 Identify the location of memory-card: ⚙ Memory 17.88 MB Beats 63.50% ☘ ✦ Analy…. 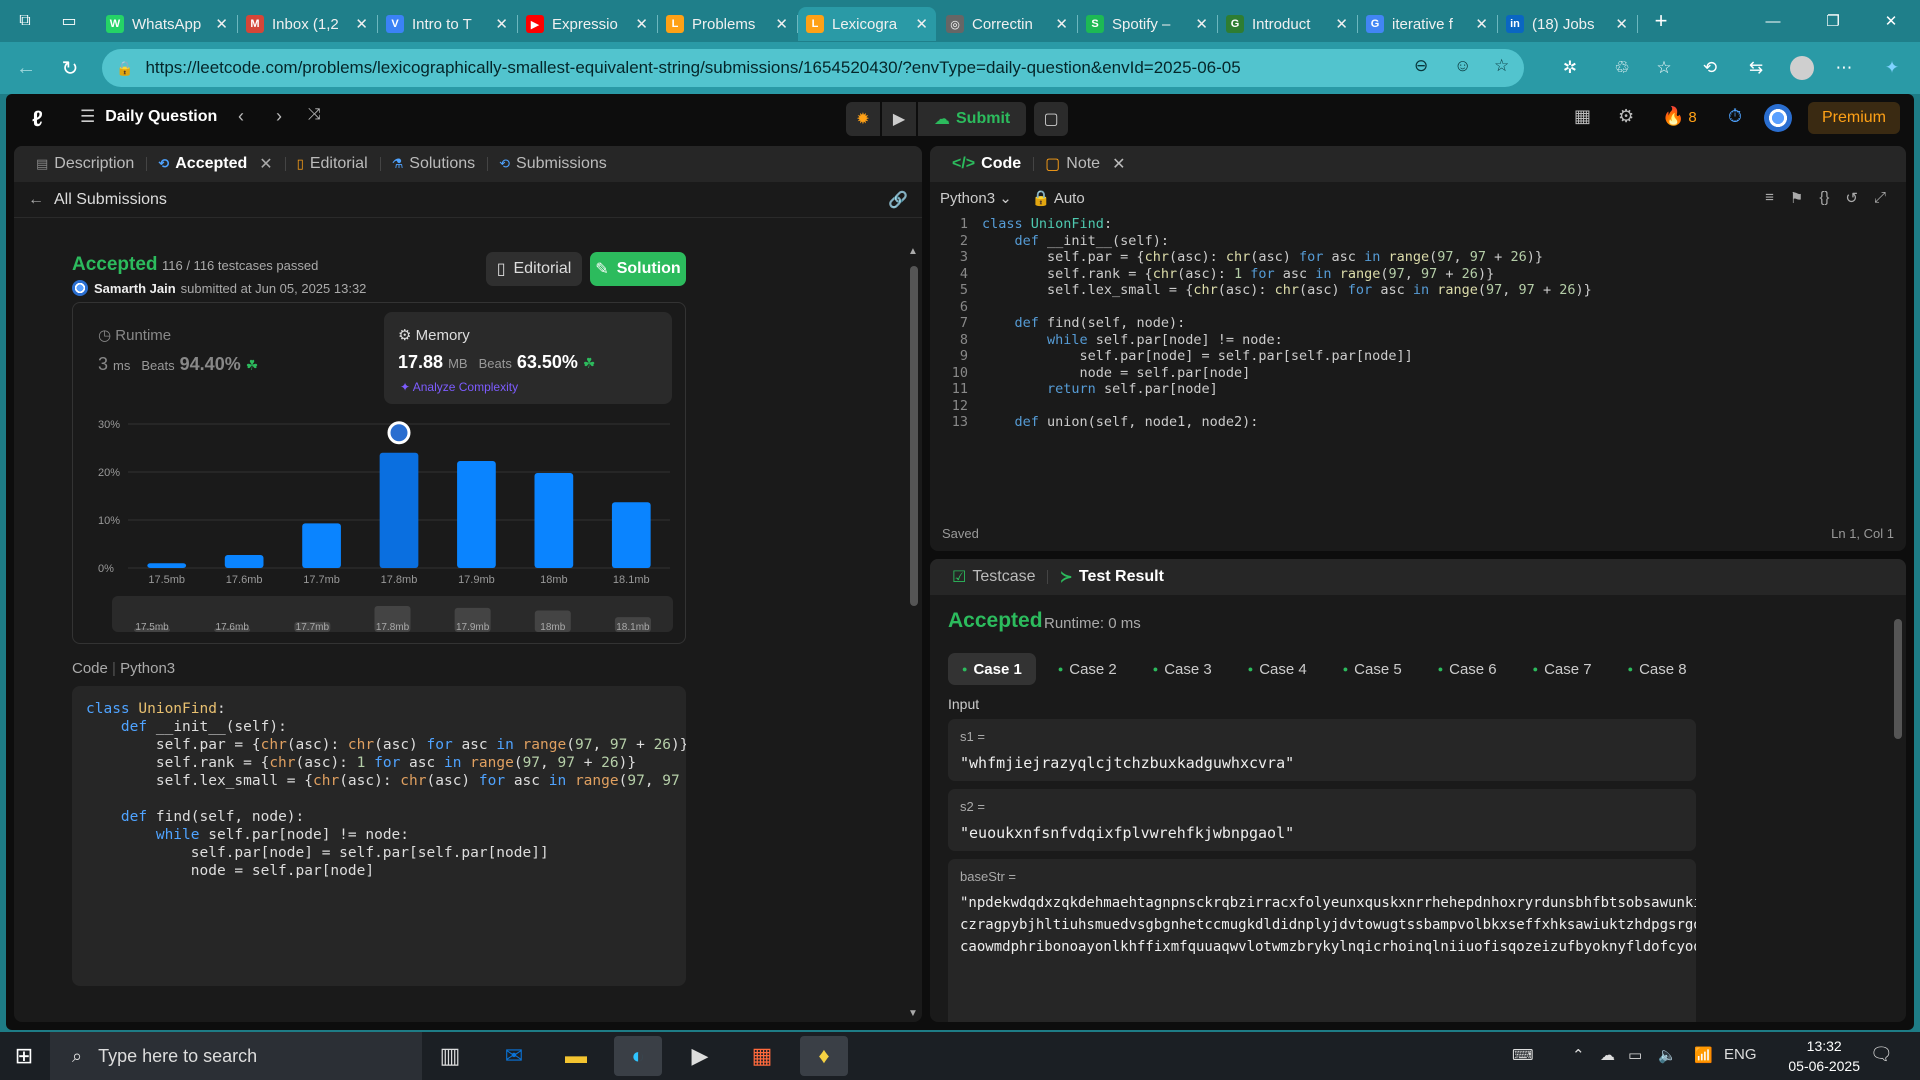
(528, 358).